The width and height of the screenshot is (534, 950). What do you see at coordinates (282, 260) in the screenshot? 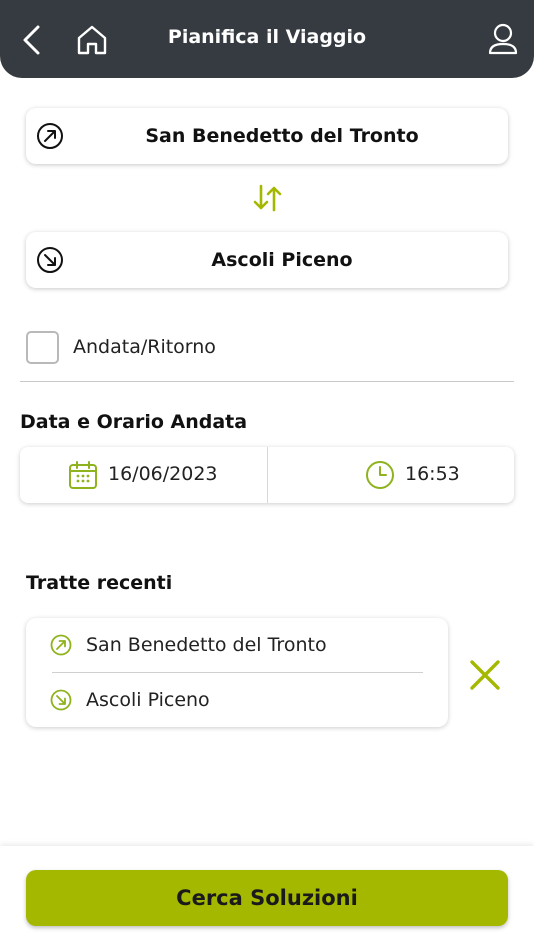
I see `destination-value: Ascoli Piceno` at bounding box center [282, 260].